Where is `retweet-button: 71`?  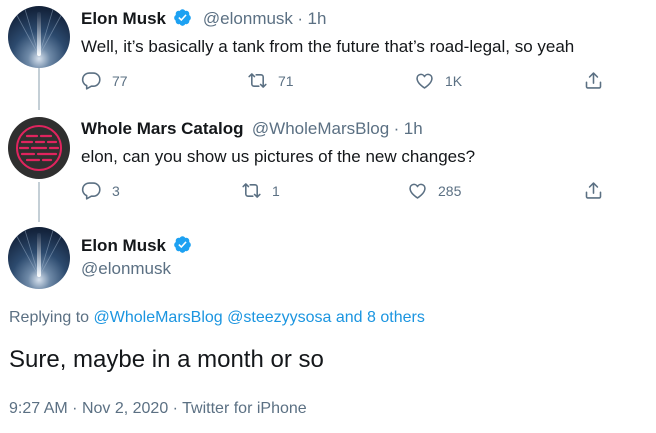 retweet-button: 71 is located at coordinates (270, 80).